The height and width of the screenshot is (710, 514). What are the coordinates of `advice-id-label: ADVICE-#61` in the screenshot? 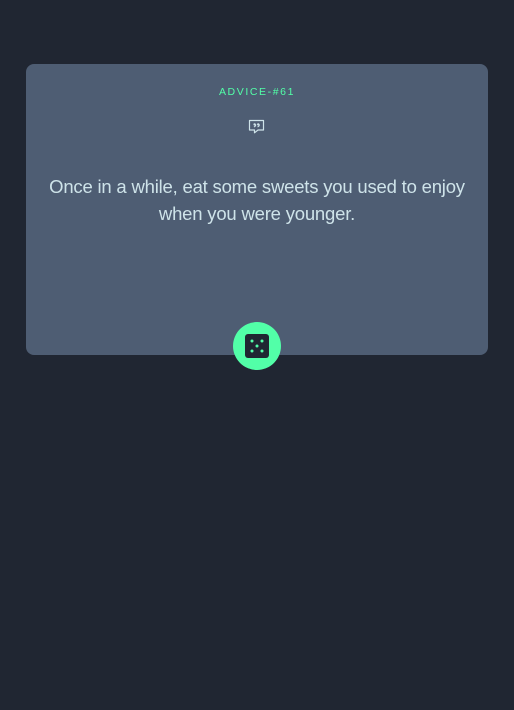 It's located at (257, 92).